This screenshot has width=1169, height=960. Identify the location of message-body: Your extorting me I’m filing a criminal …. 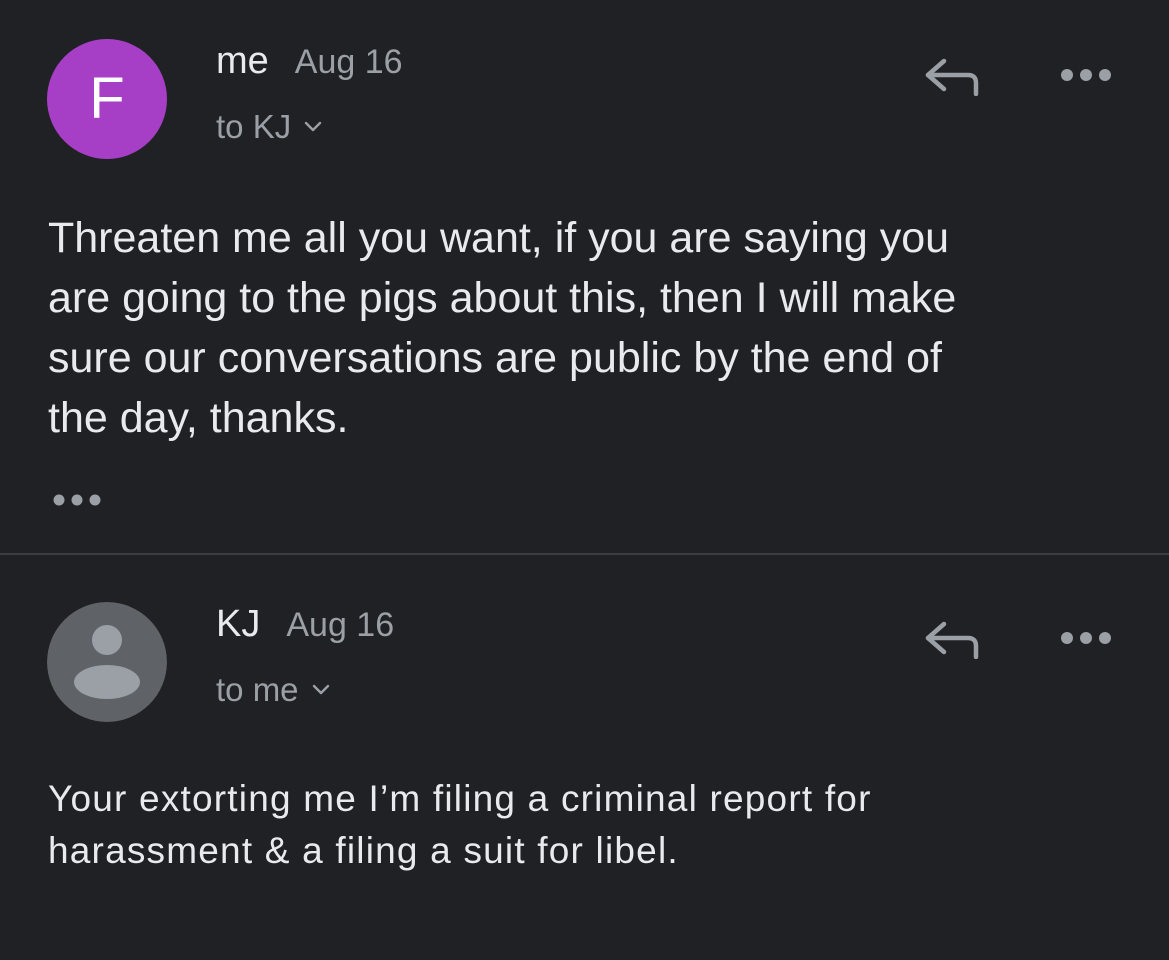
(460, 824).